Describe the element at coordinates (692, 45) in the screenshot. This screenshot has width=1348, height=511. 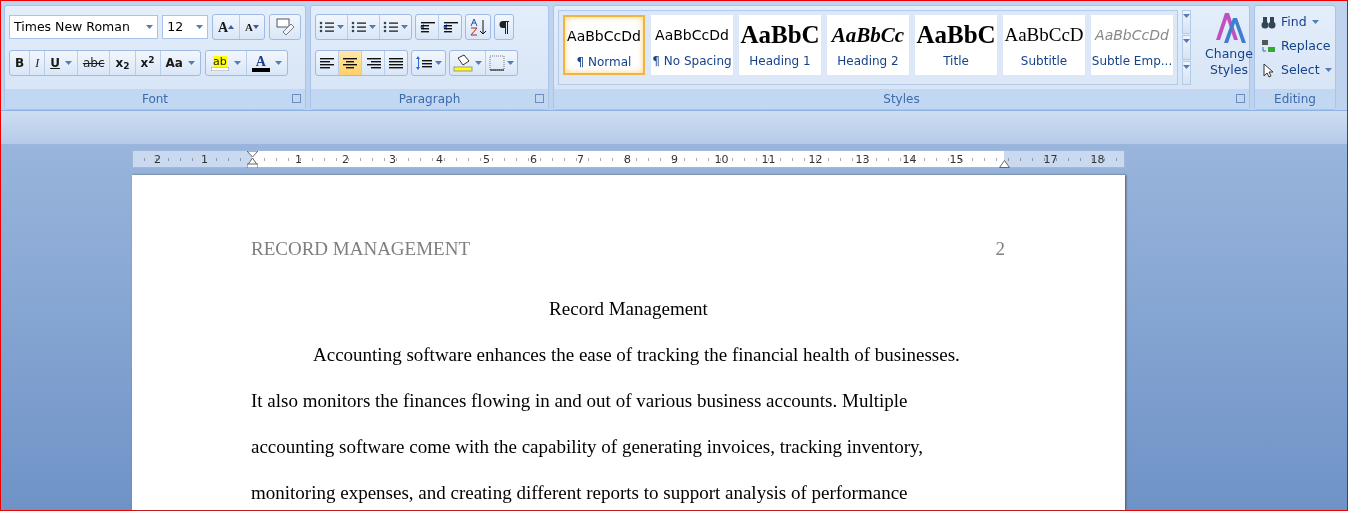
I see `style-item: AaBbCcDd ¶ No Spacing` at that location.